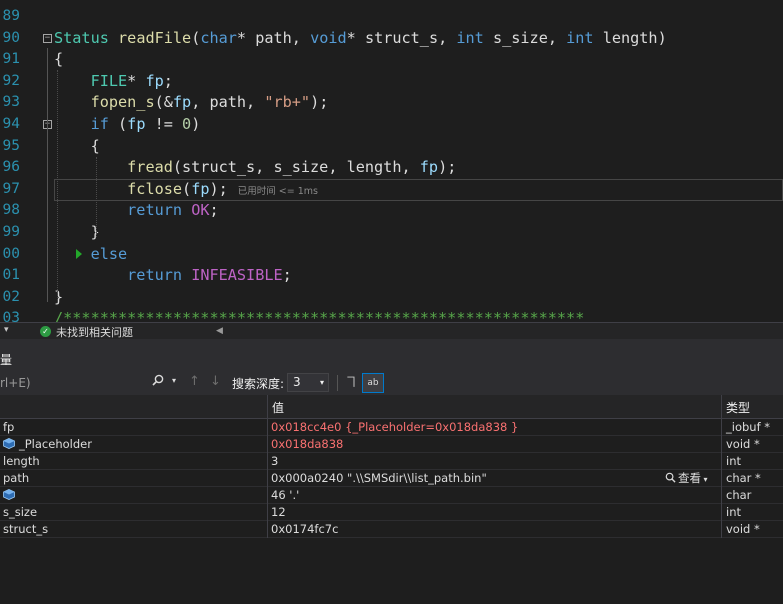 The width and height of the screenshot is (783, 604). Describe the element at coordinates (47, 38) in the screenshot. I see `fold-toggle-icon: −` at that location.